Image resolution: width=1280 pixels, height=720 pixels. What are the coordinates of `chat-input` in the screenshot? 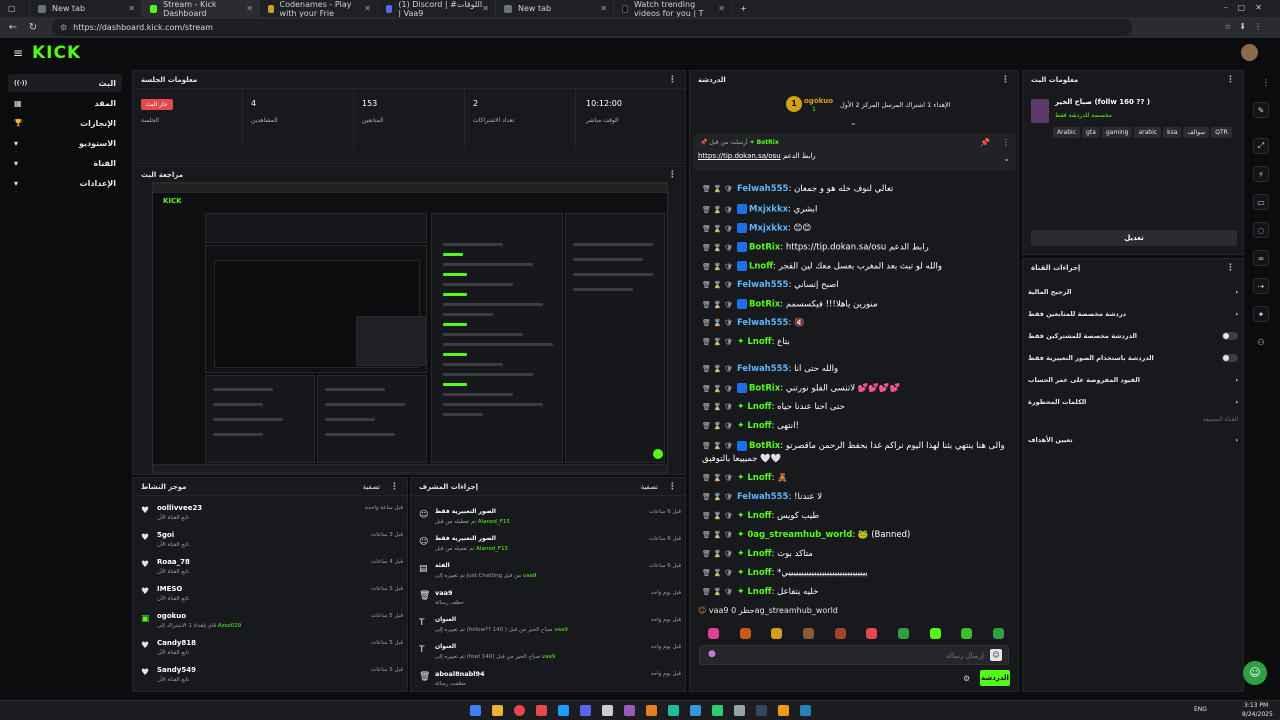 It's located at (852, 655).